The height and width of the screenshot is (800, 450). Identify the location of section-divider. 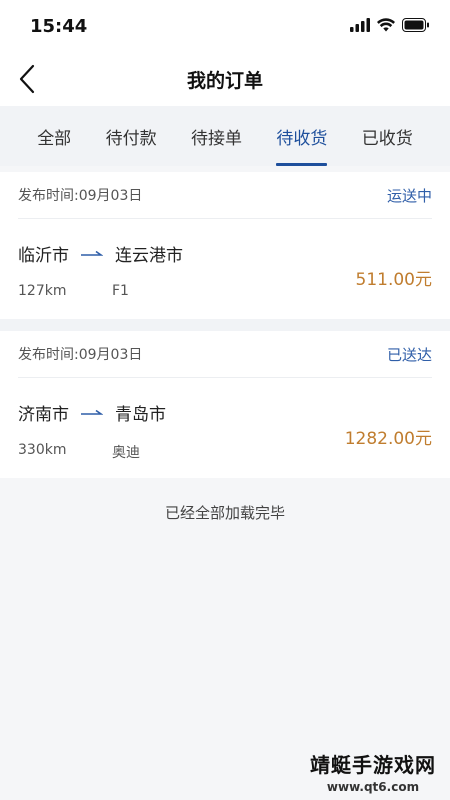
(225, 325).